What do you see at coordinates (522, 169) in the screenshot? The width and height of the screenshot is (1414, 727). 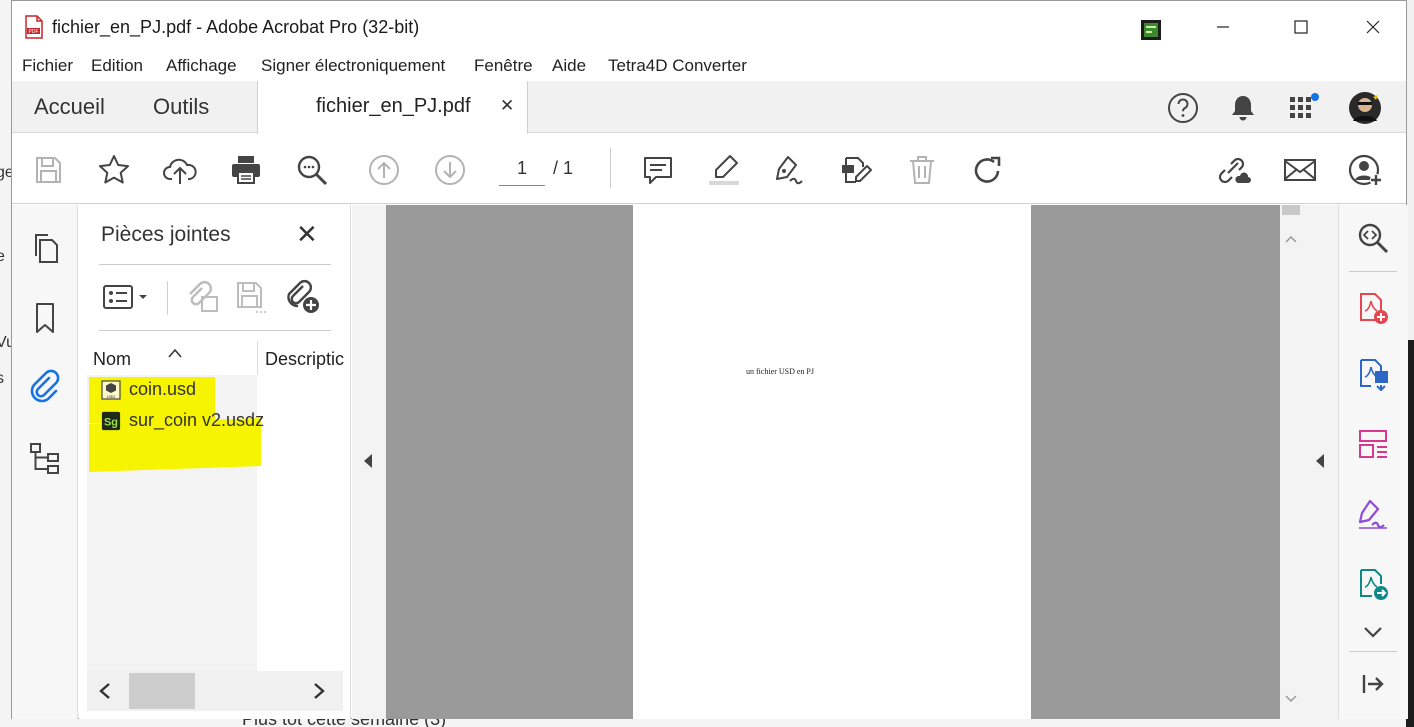 I see `page-number-input: 1` at bounding box center [522, 169].